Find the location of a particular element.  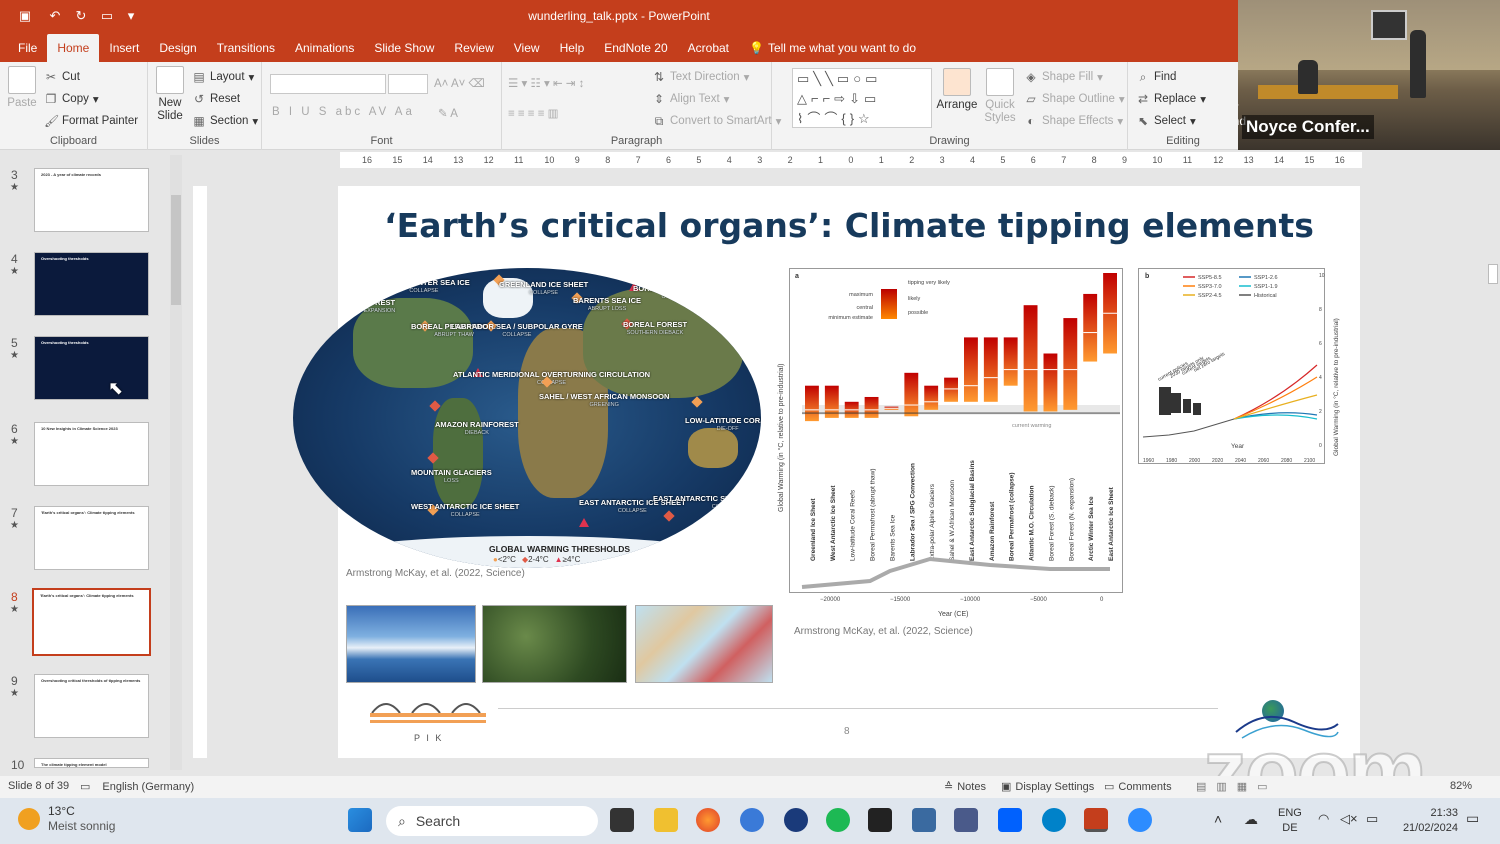

wifi-icon: ◠ is located at coordinates (1323, 819).